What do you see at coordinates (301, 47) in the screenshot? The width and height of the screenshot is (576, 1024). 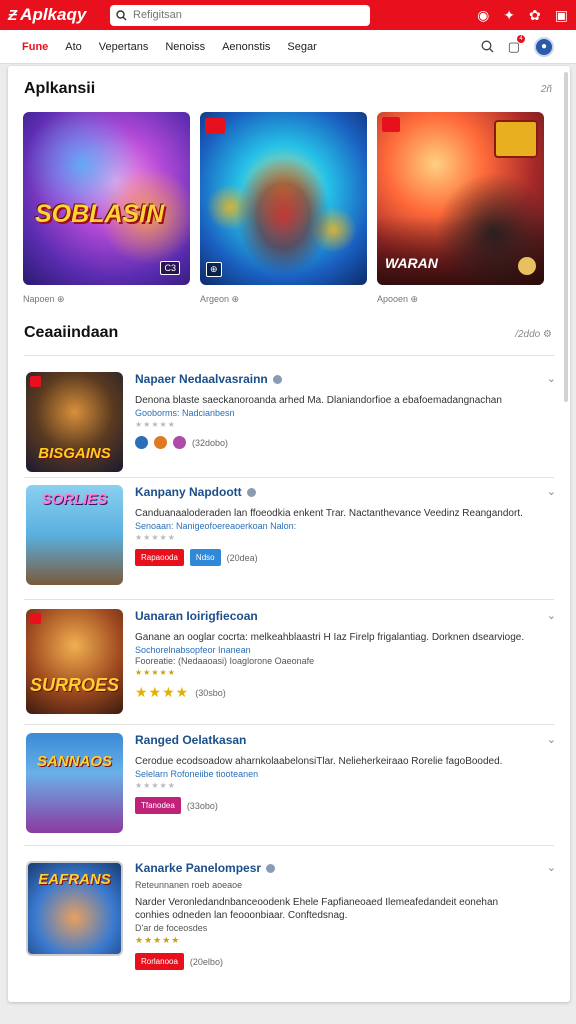 I see `tab-games: Segar` at bounding box center [301, 47].